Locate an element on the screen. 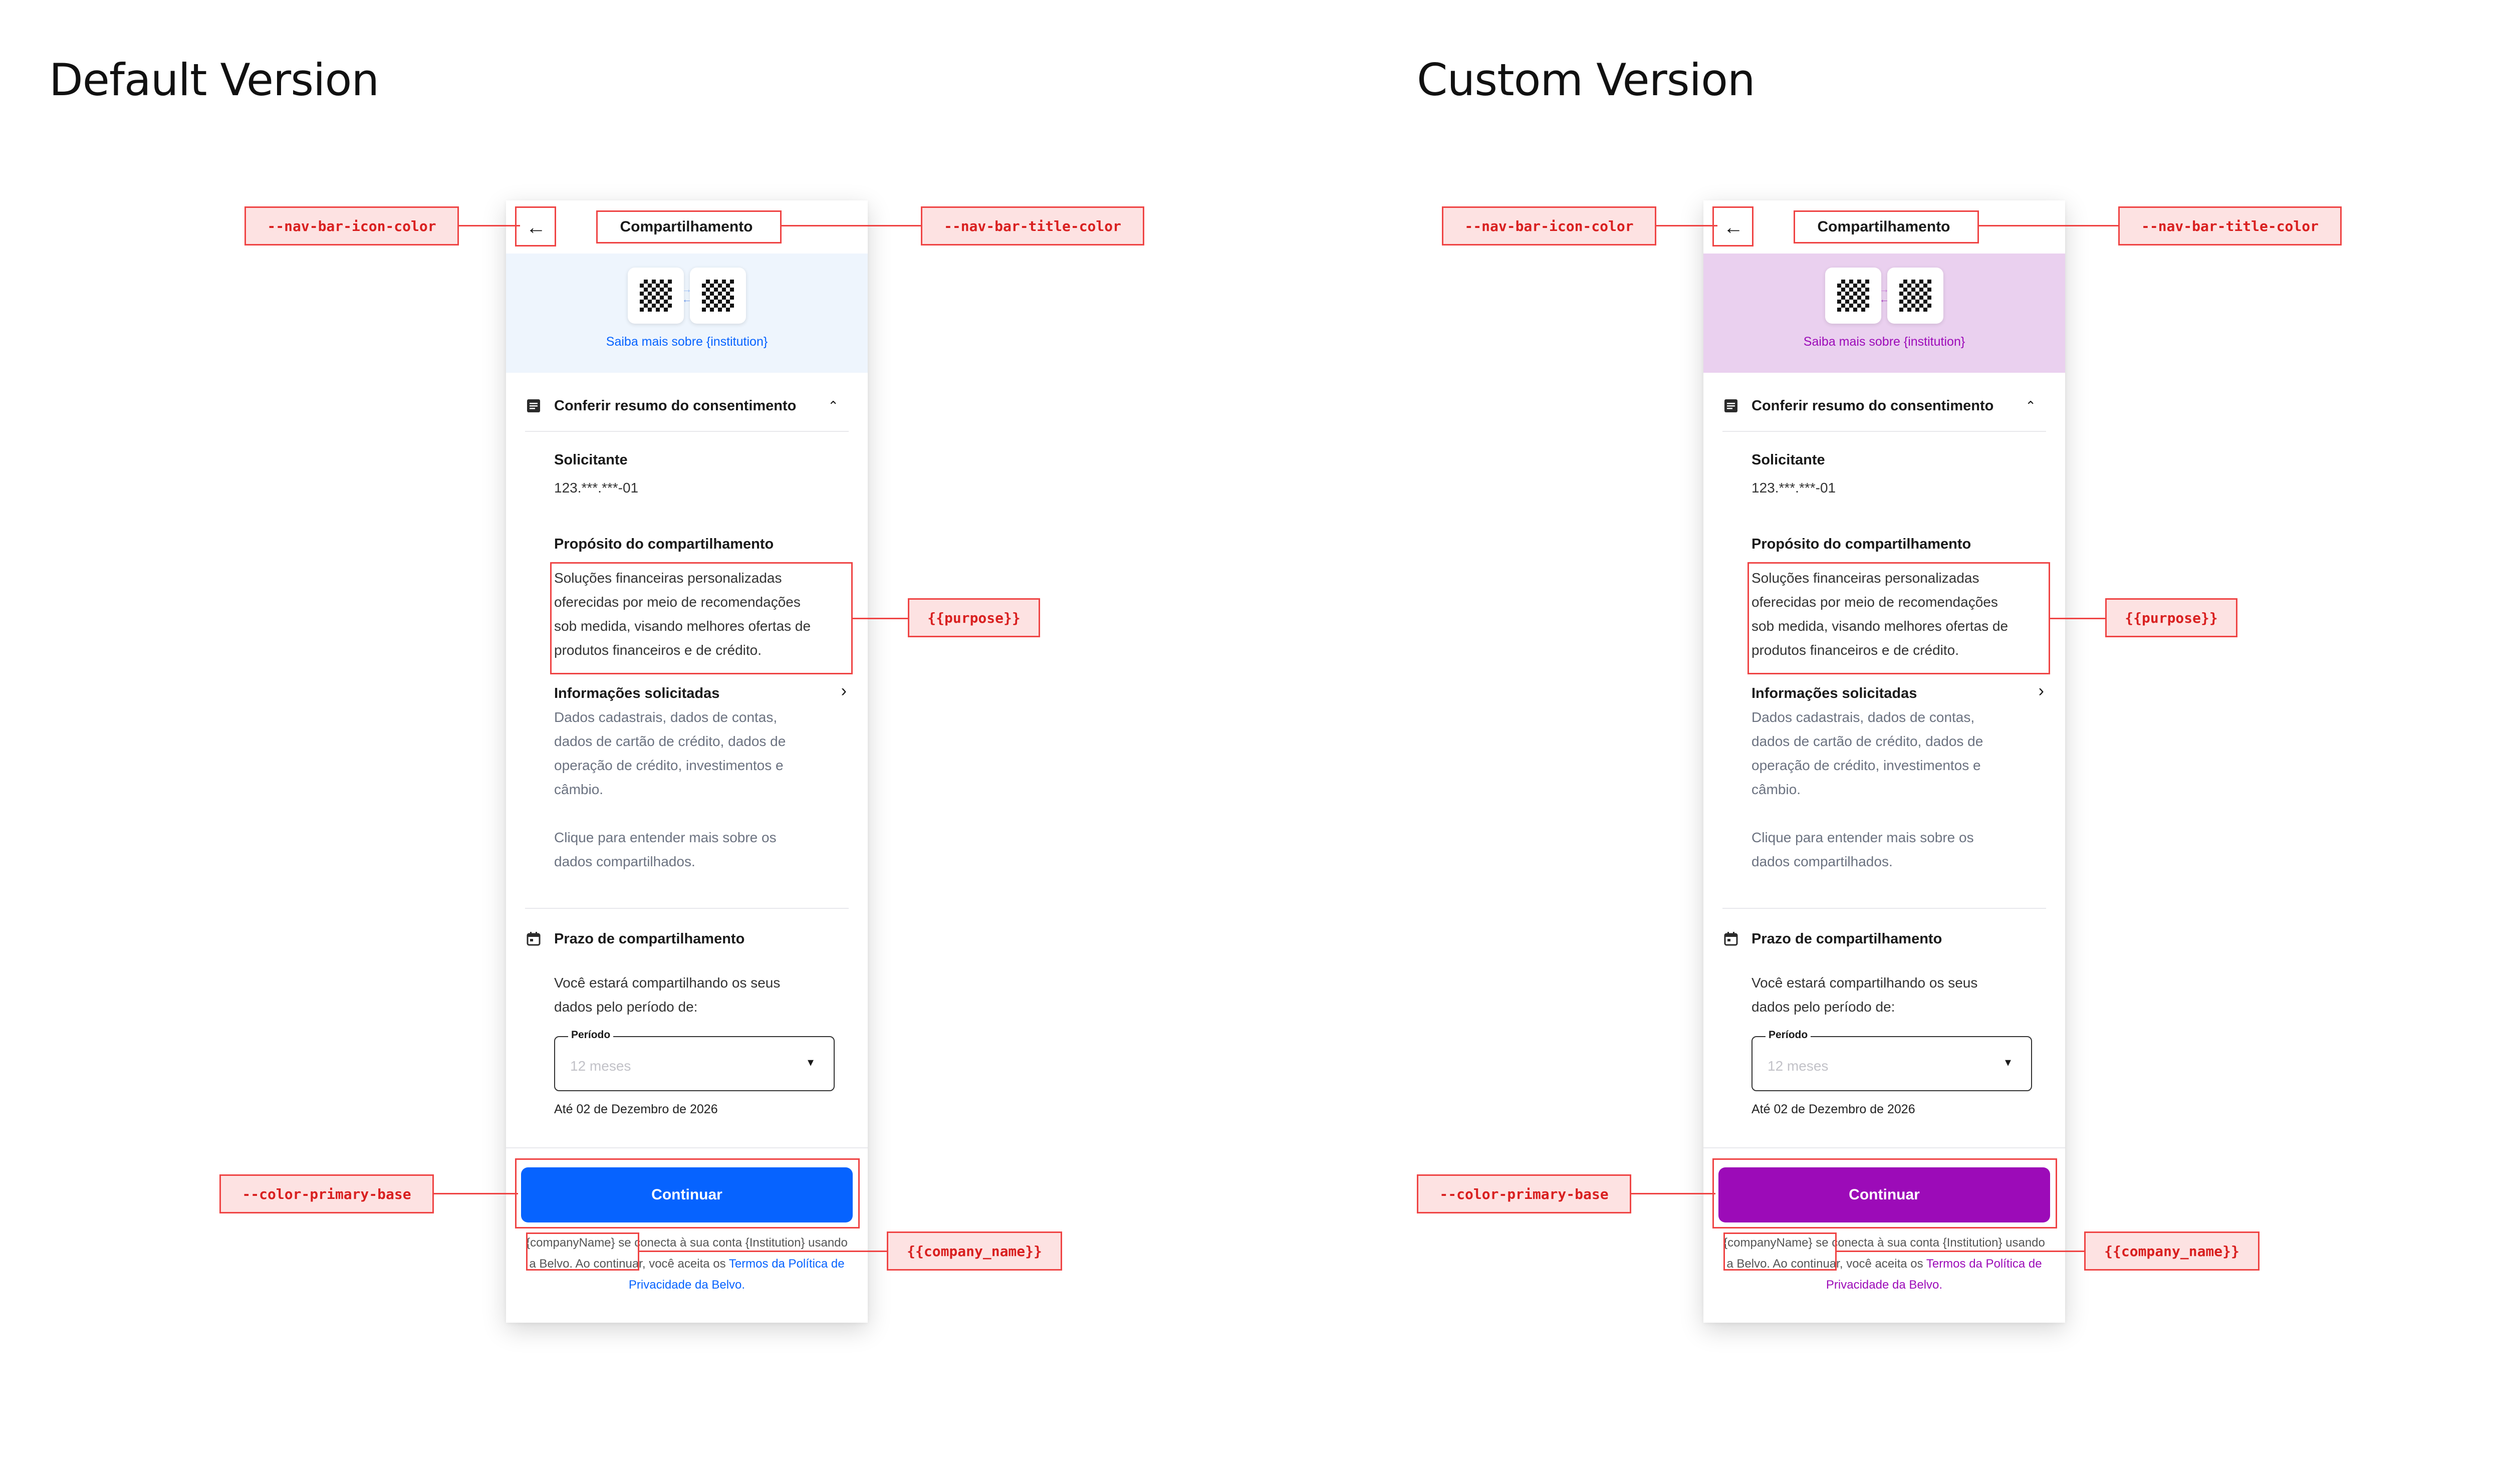  swap-arrows-icon: → ← is located at coordinates (687, 294).